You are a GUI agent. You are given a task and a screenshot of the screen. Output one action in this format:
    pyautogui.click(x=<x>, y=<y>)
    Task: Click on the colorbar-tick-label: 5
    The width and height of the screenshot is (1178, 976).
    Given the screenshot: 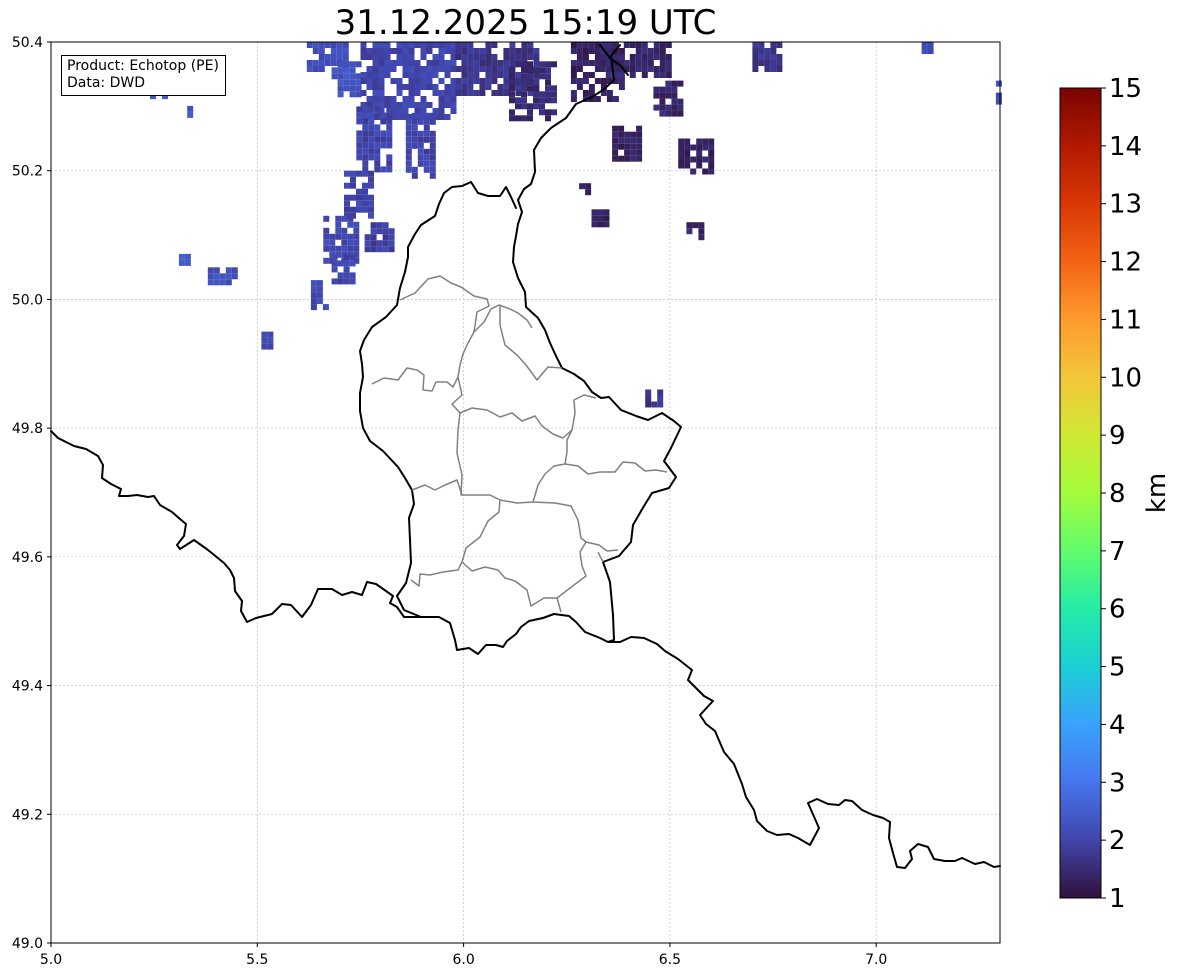 What is the action you would take?
    pyautogui.click(x=1117, y=668)
    